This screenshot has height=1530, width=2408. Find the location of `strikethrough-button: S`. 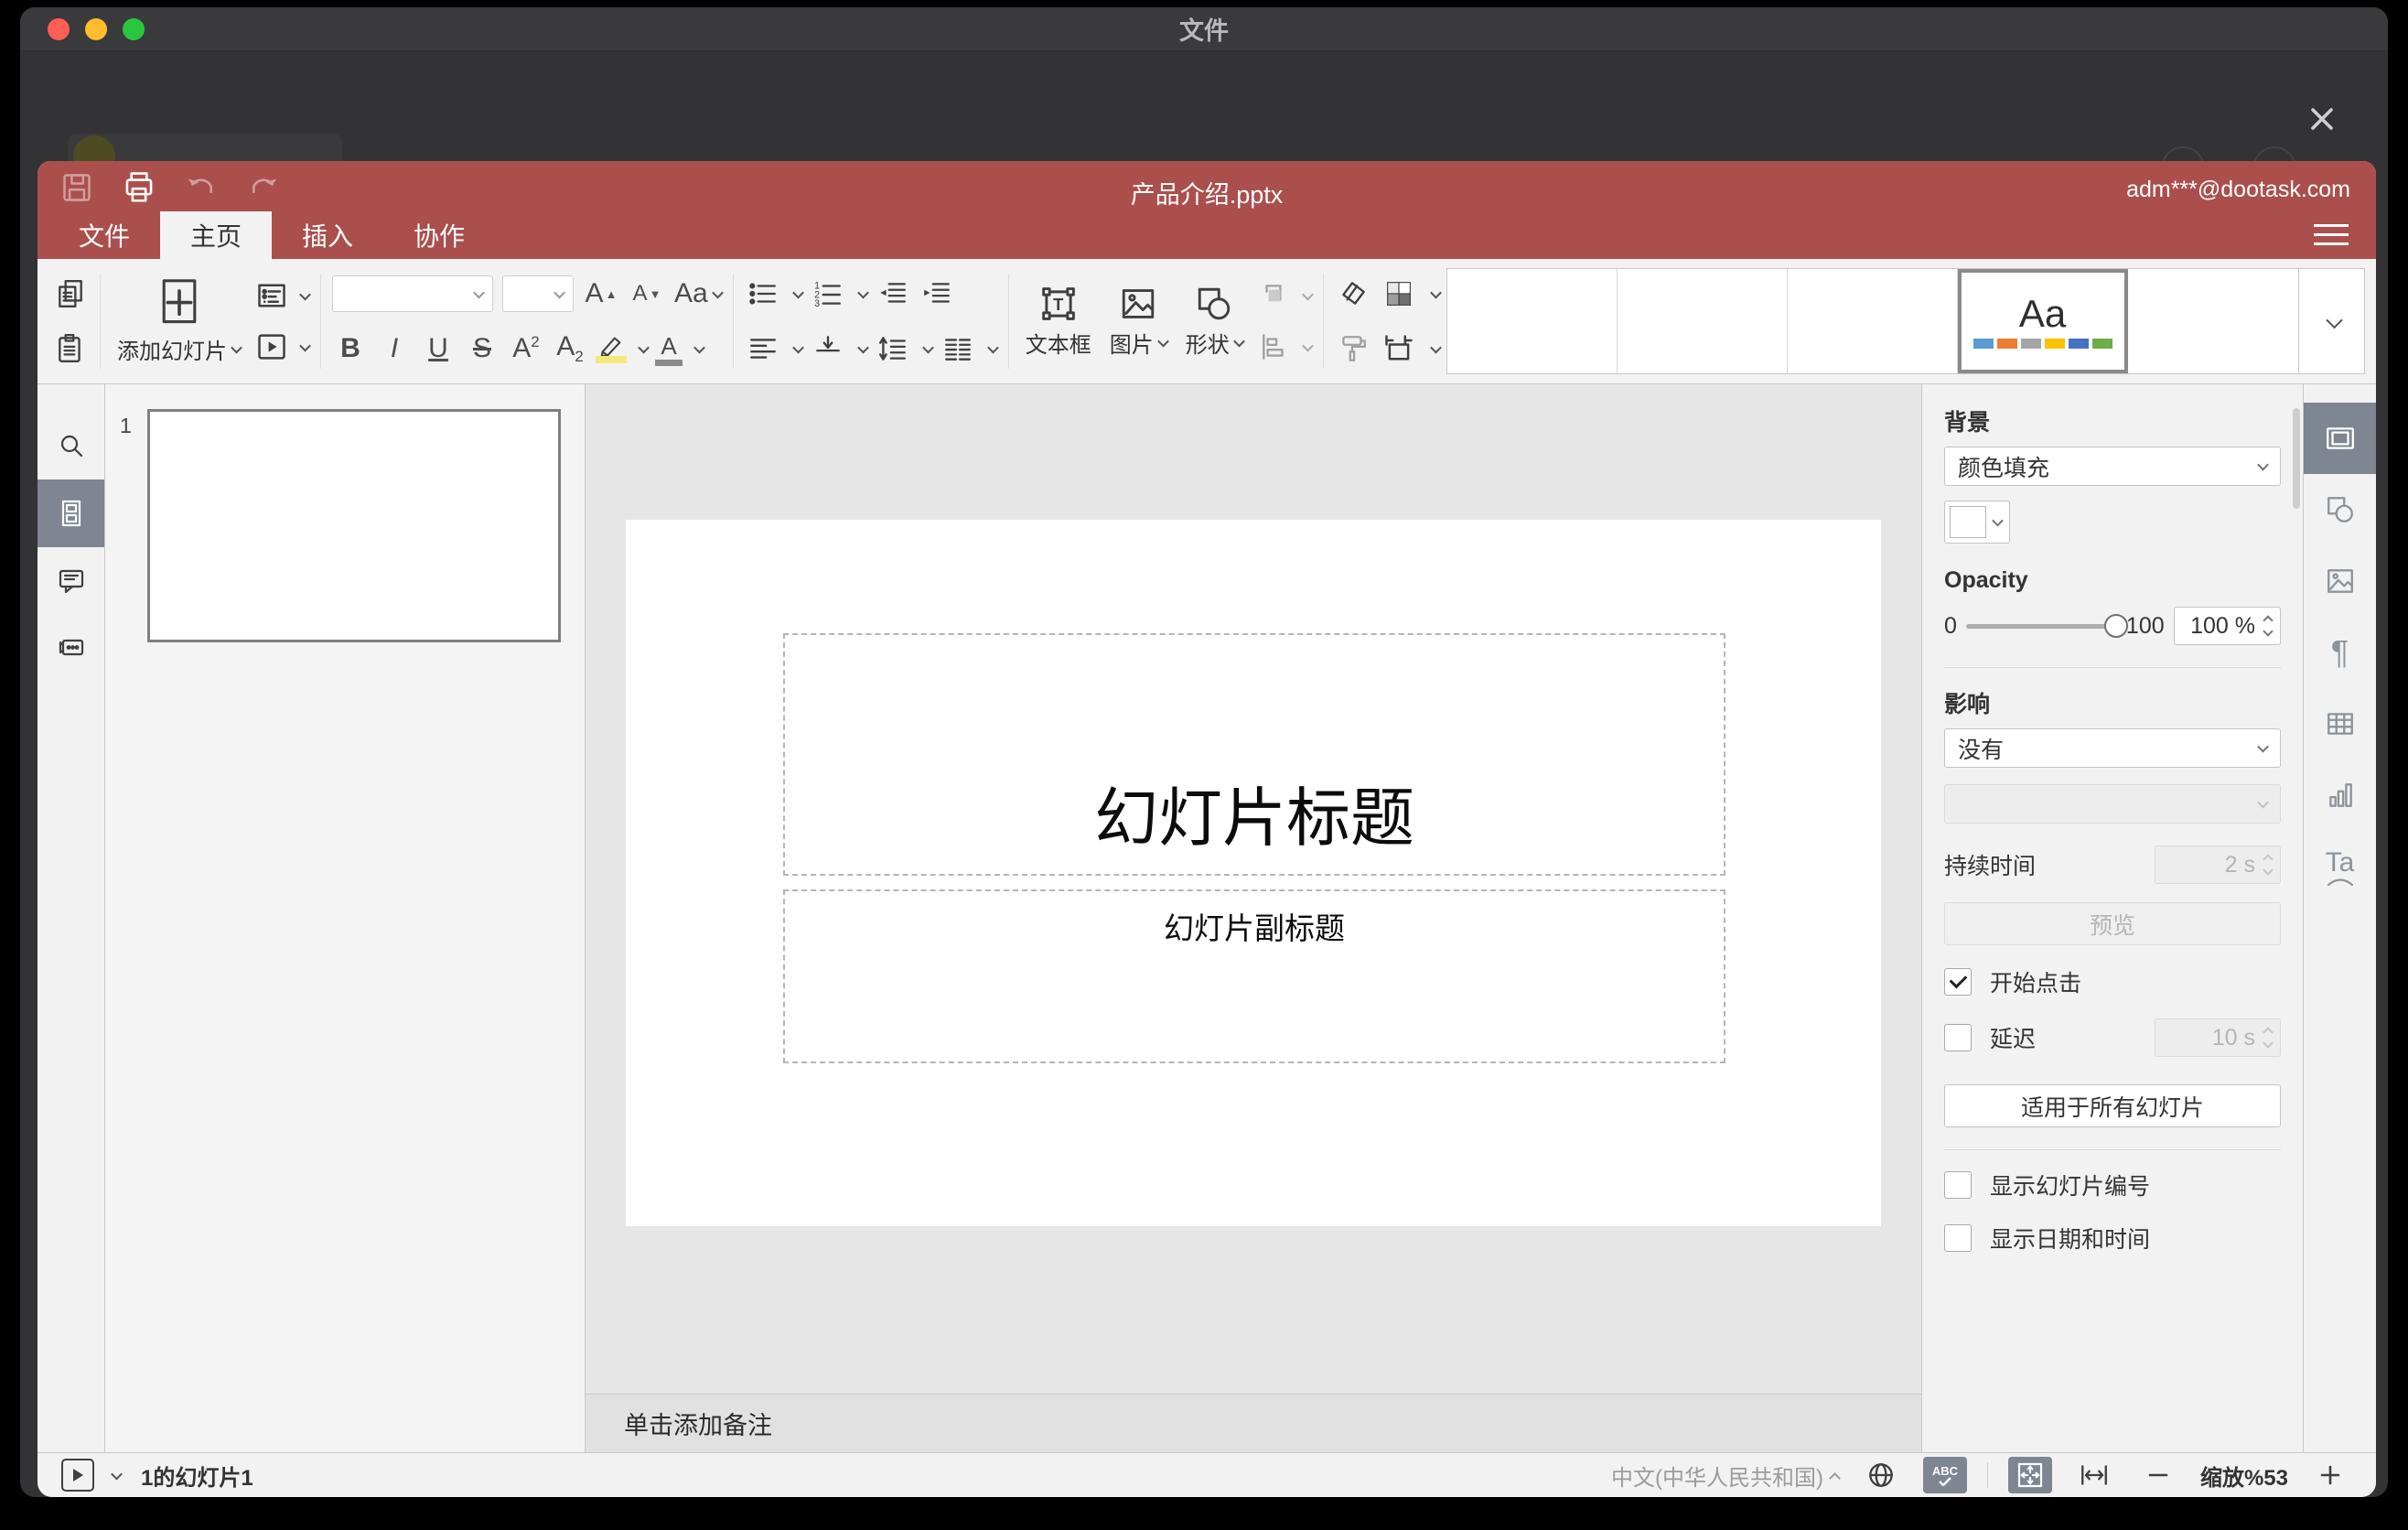

strikethrough-button: S is located at coordinates (482, 348).